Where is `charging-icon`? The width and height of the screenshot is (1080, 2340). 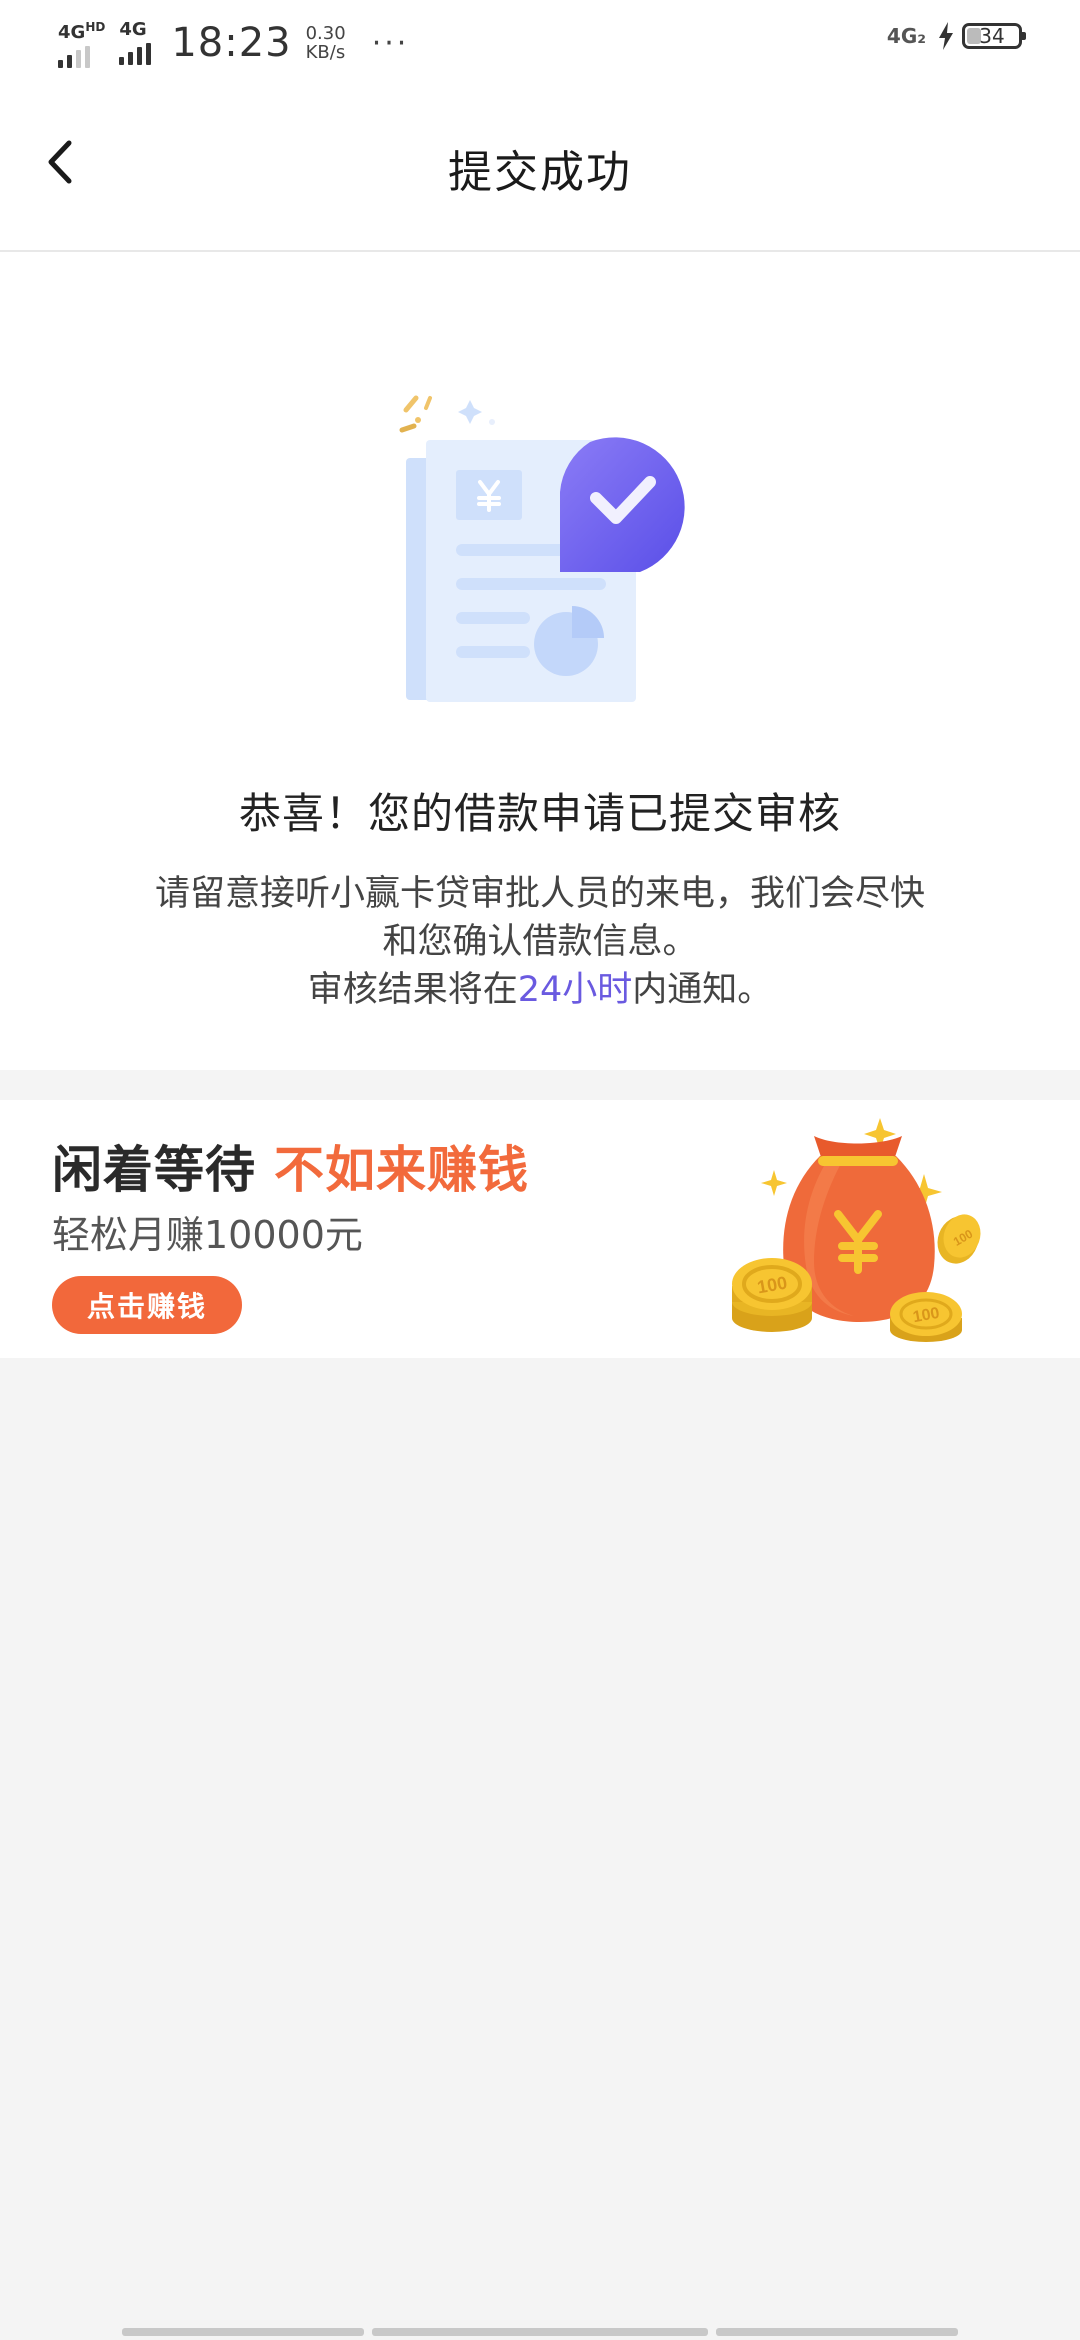 charging-icon is located at coordinates (946, 36).